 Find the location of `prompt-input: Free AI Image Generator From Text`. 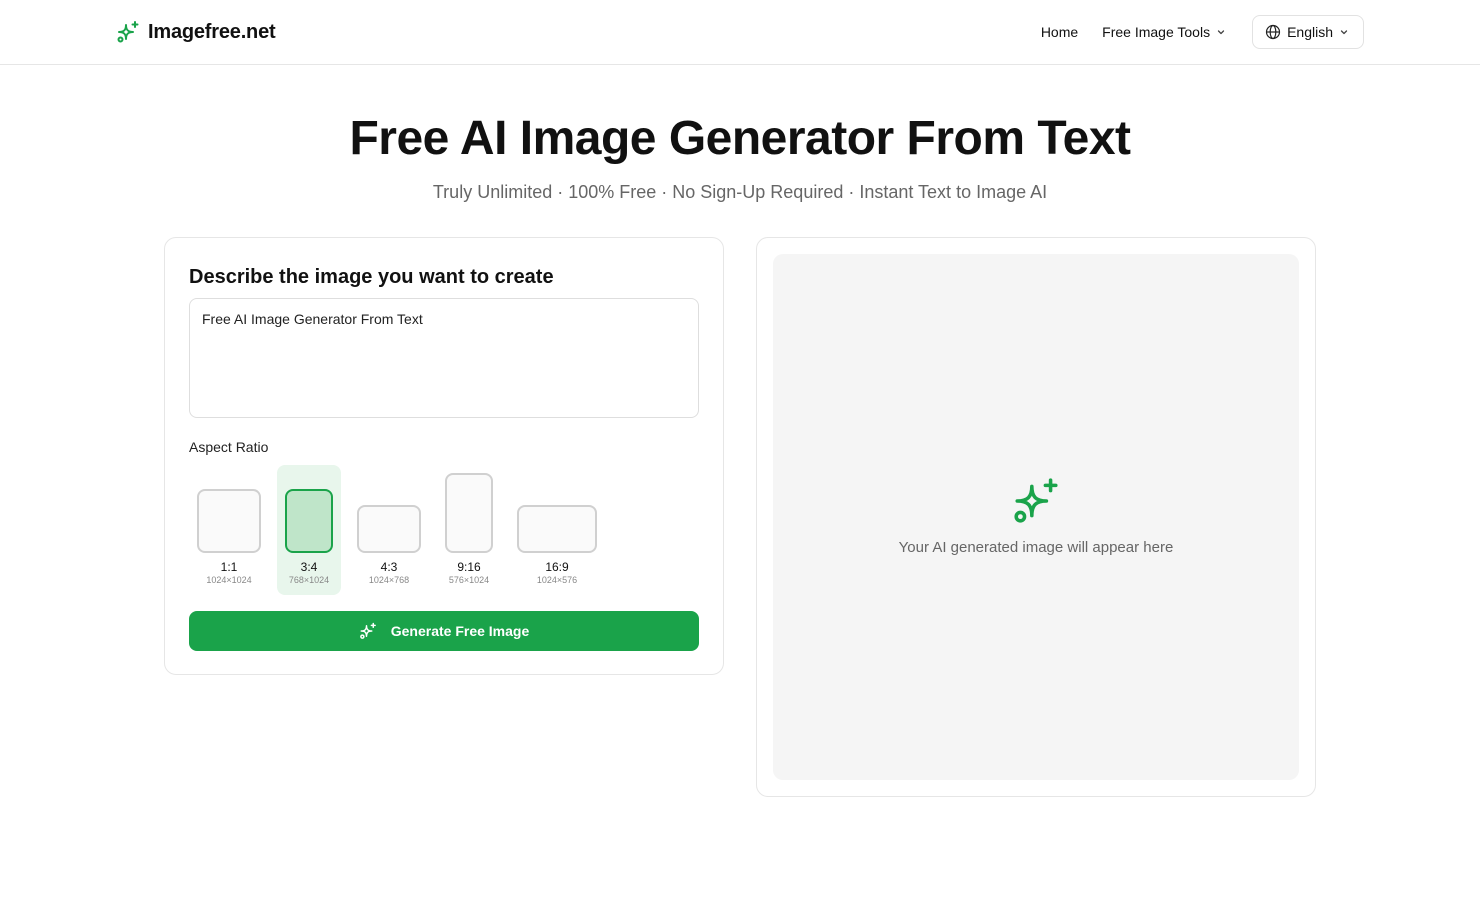

prompt-input: Free AI Image Generator From Text is located at coordinates (444, 358).